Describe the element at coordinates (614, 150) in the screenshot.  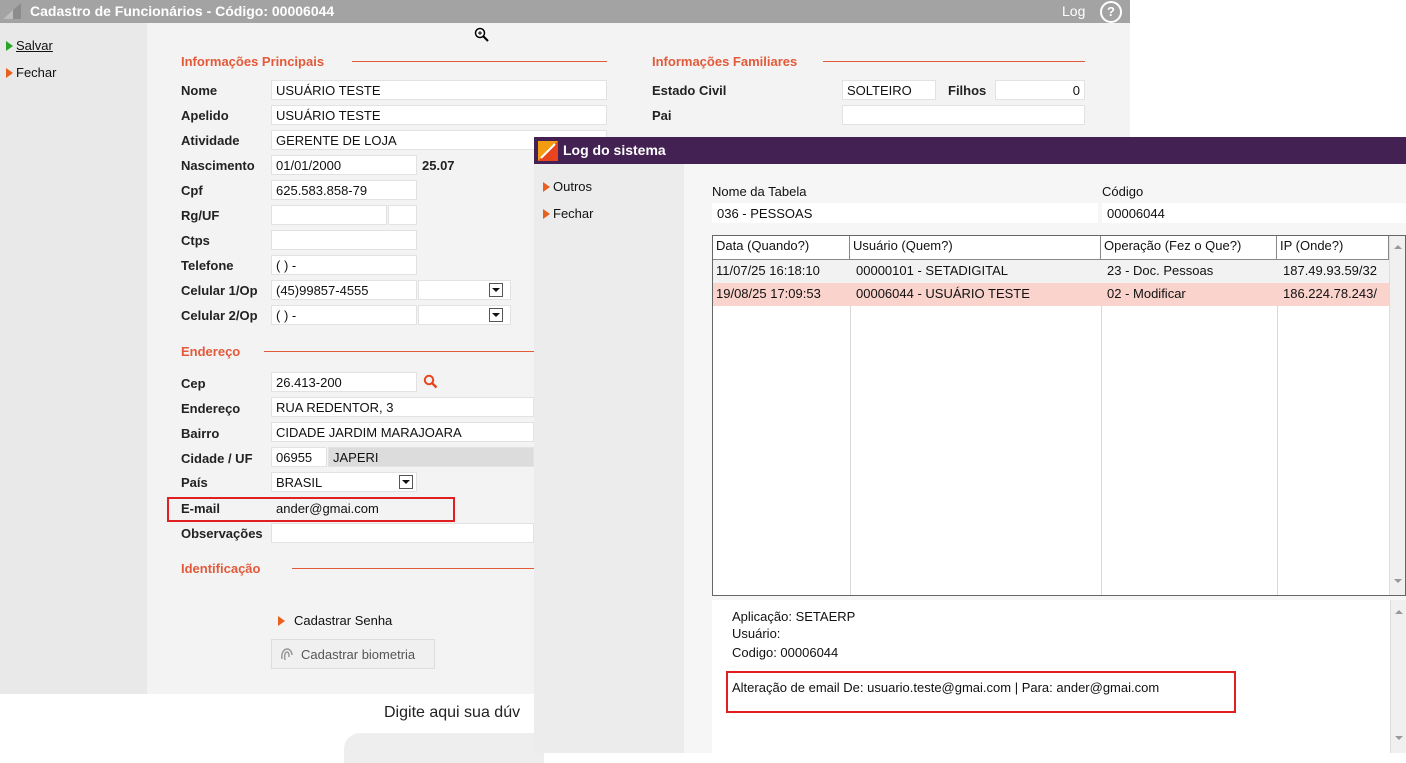
I see `log-title: Log do sistema` at that location.